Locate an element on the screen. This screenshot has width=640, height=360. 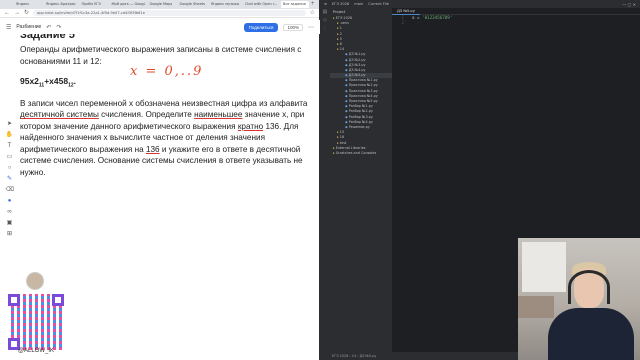
color-icon: ● is located at coordinates (10, 201).